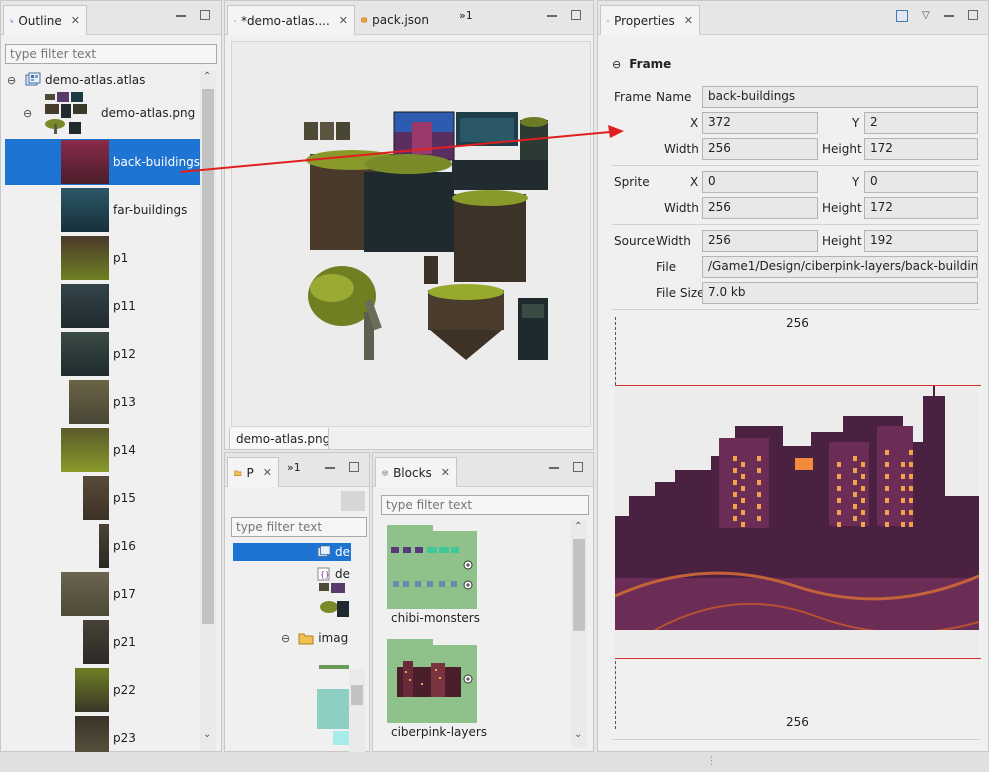  What do you see at coordinates (694, 182) in the screenshot?
I see `sprite-x-label: X` at bounding box center [694, 182].